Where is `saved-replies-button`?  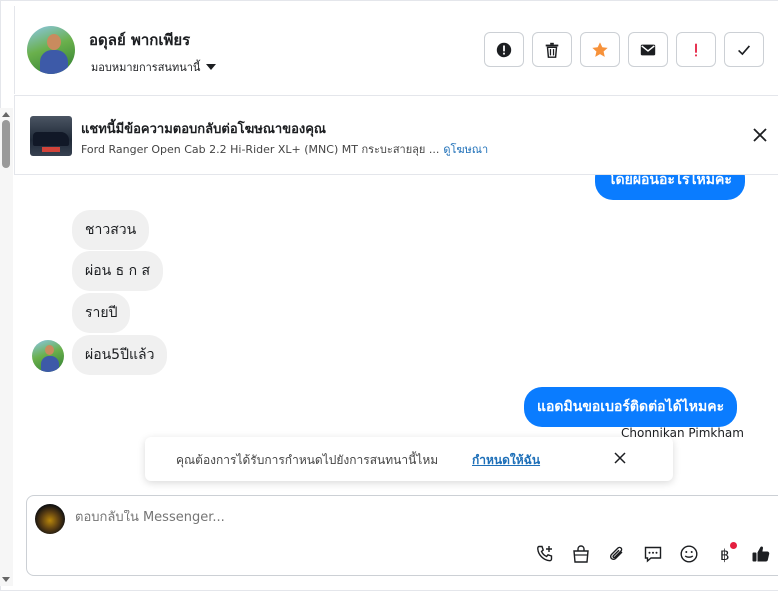 saved-replies-button is located at coordinates (653, 554).